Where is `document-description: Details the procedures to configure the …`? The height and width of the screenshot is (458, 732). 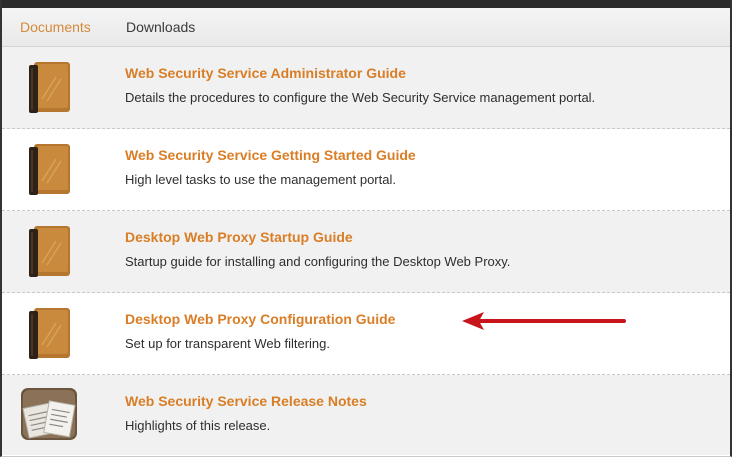 document-description: Details the procedures to configure the … is located at coordinates (360, 97).